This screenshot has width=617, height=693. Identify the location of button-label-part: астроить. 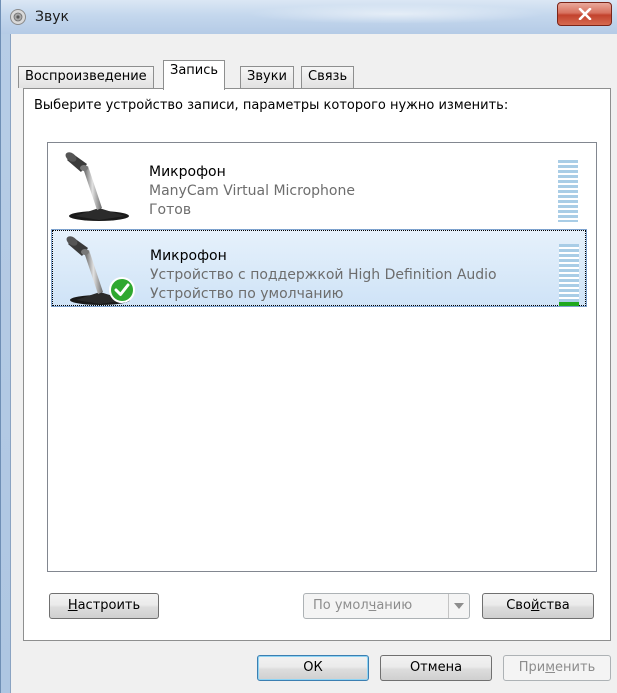
(109, 605).